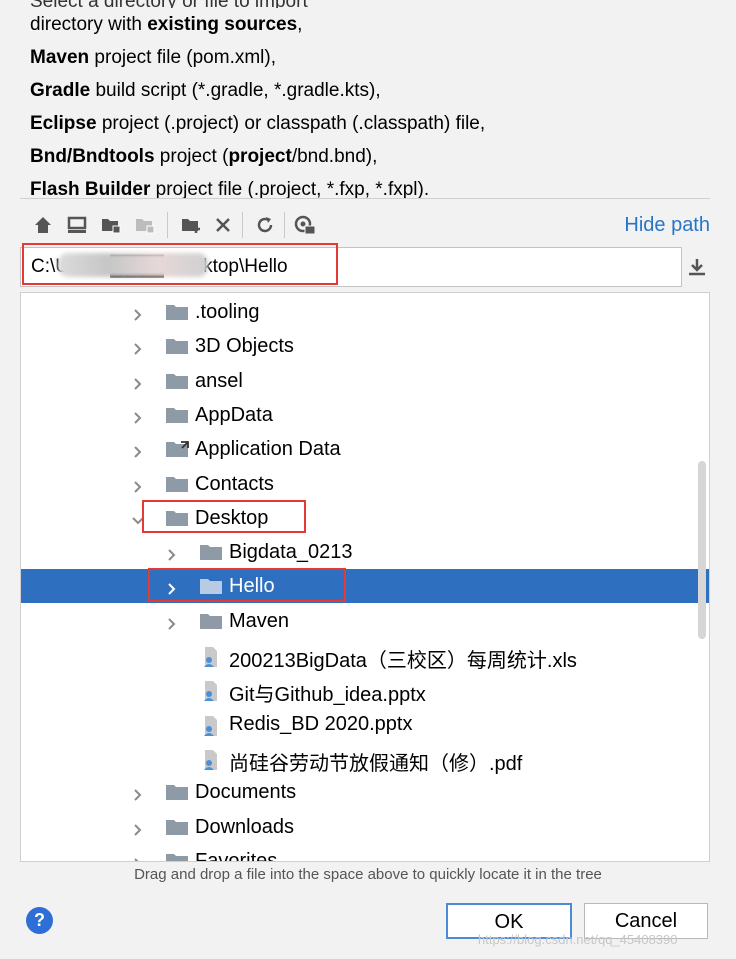  Describe the element at coordinates (223, 225) in the screenshot. I see `delete-icon` at that location.